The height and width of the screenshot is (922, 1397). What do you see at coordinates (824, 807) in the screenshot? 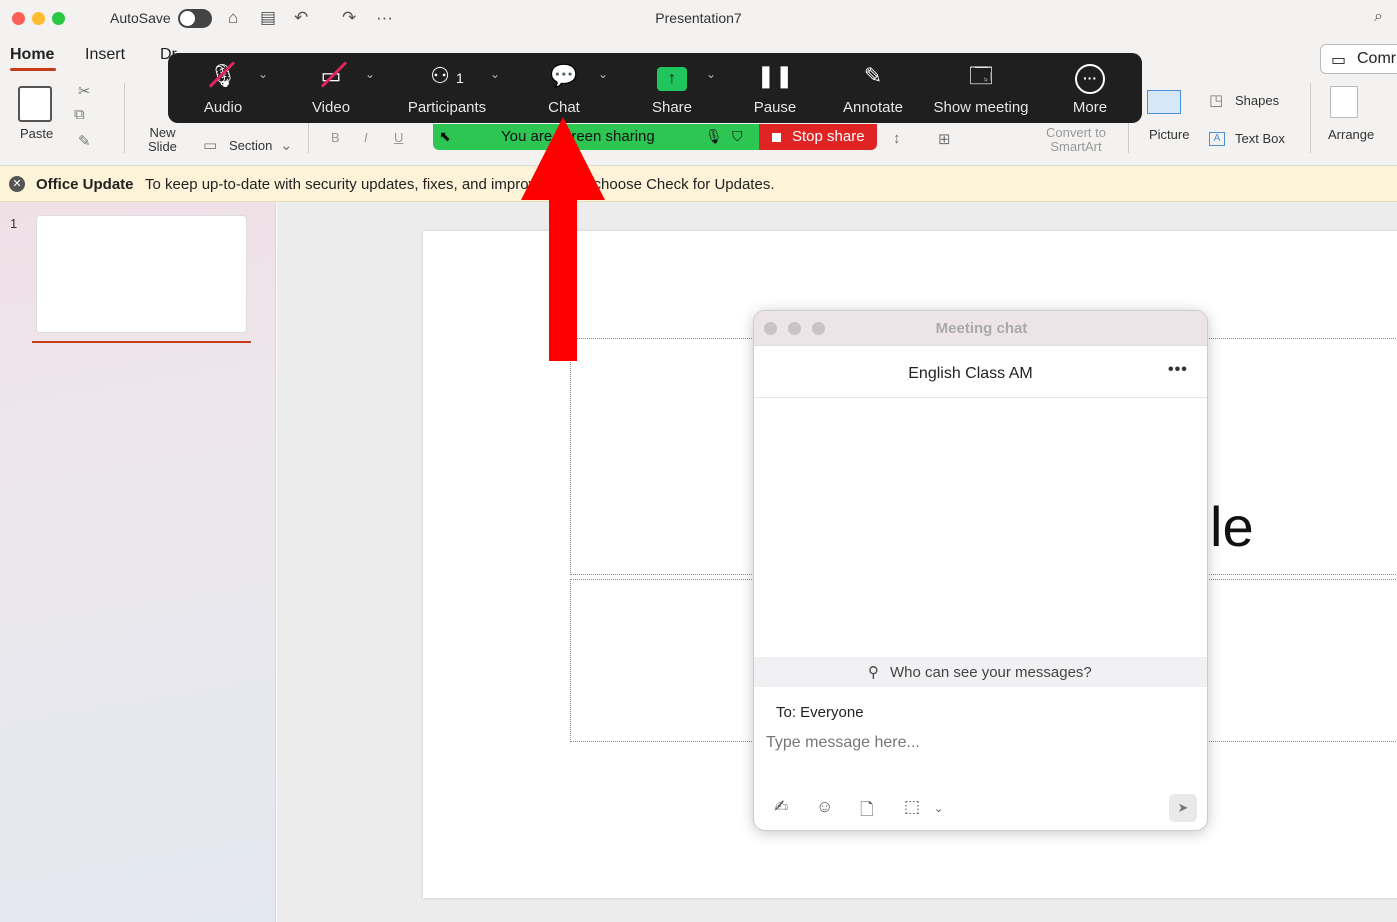
I see `emoji-icon: ☺` at bounding box center [824, 807].